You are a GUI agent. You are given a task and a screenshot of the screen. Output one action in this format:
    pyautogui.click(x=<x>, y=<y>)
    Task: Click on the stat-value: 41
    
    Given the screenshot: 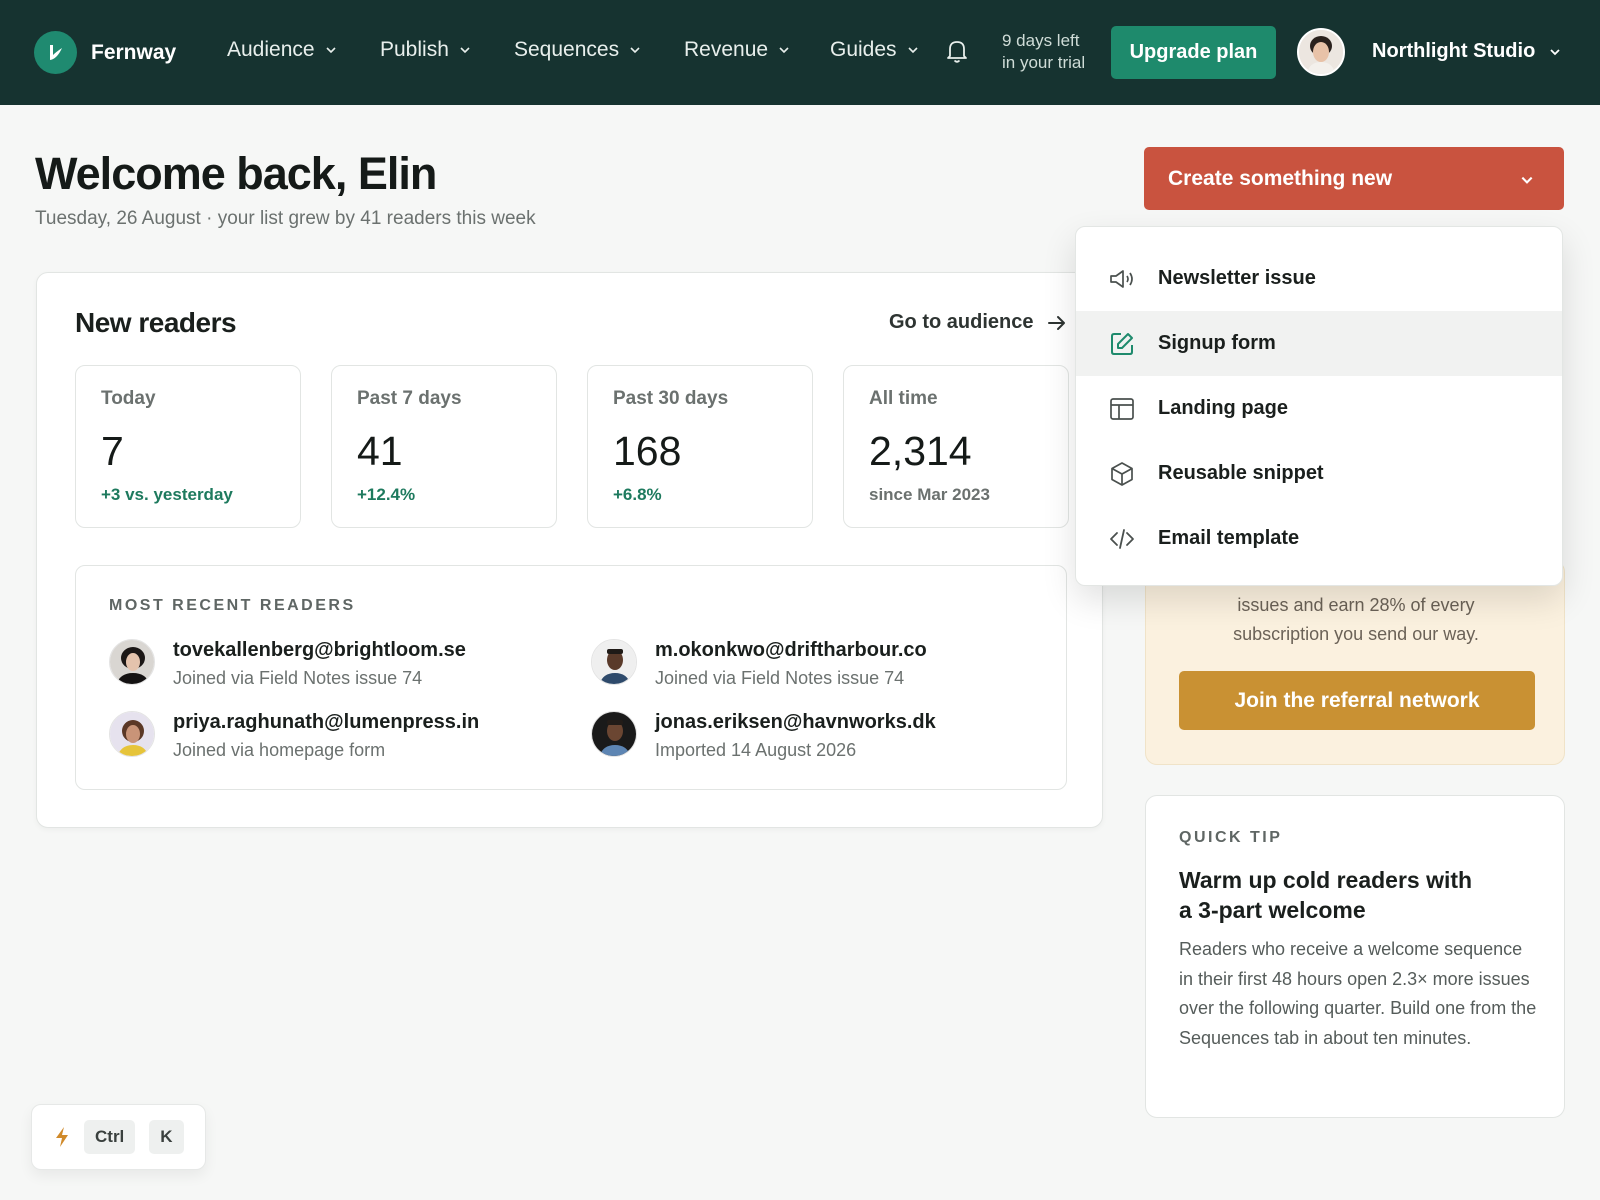 What is the action you would take?
    pyautogui.click(x=380, y=451)
    